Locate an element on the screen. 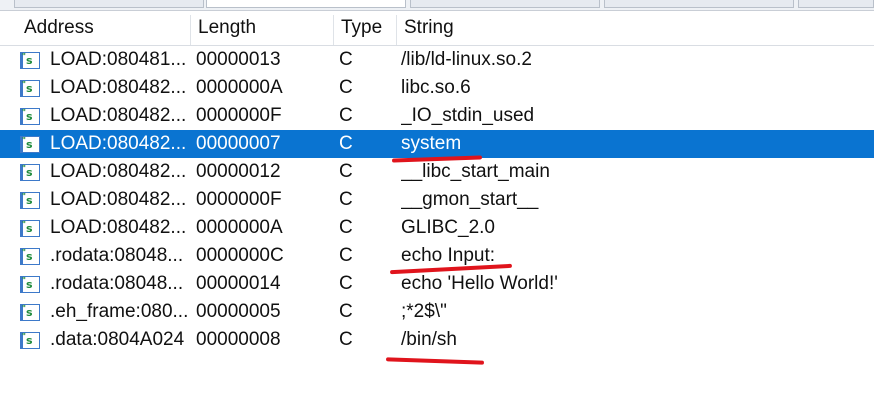 The width and height of the screenshot is (874, 415). column-header-address: Address is located at coordinates (103, 28).